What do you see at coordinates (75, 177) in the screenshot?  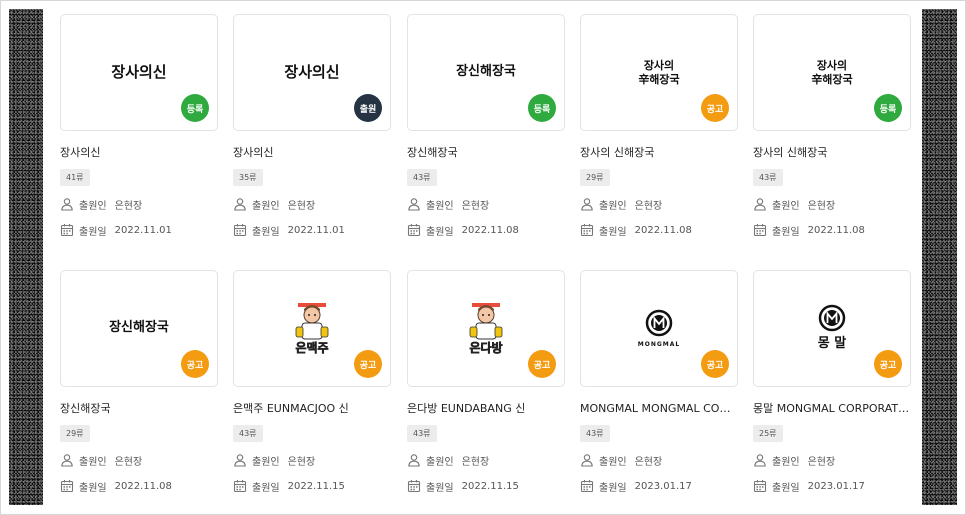 I see `class-tag: 41류` at bounding box center [75, 177].